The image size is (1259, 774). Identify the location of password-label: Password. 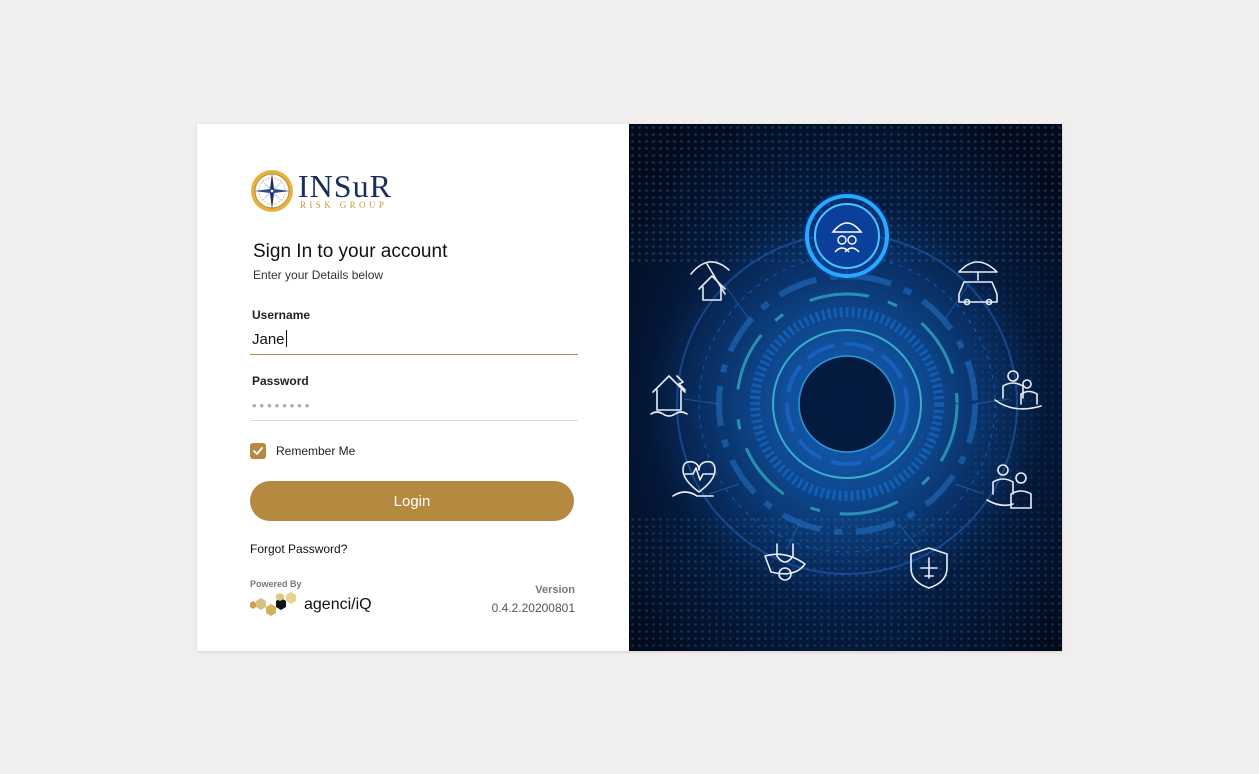
(280, 381).